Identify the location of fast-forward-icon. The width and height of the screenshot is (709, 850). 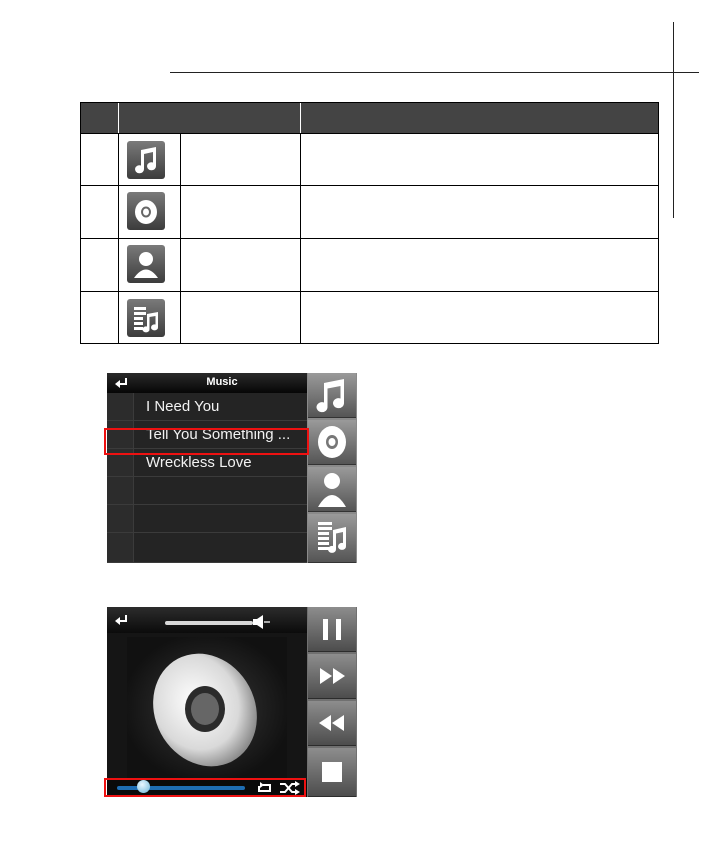
(332, 676).